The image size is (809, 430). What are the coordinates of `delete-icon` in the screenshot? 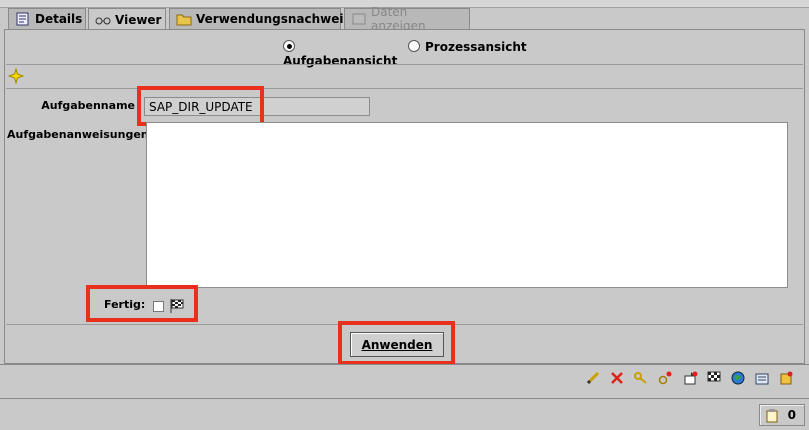 It's located at (617, 378).